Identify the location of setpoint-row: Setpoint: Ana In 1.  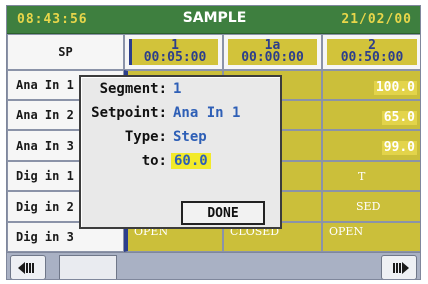
(181, 115).